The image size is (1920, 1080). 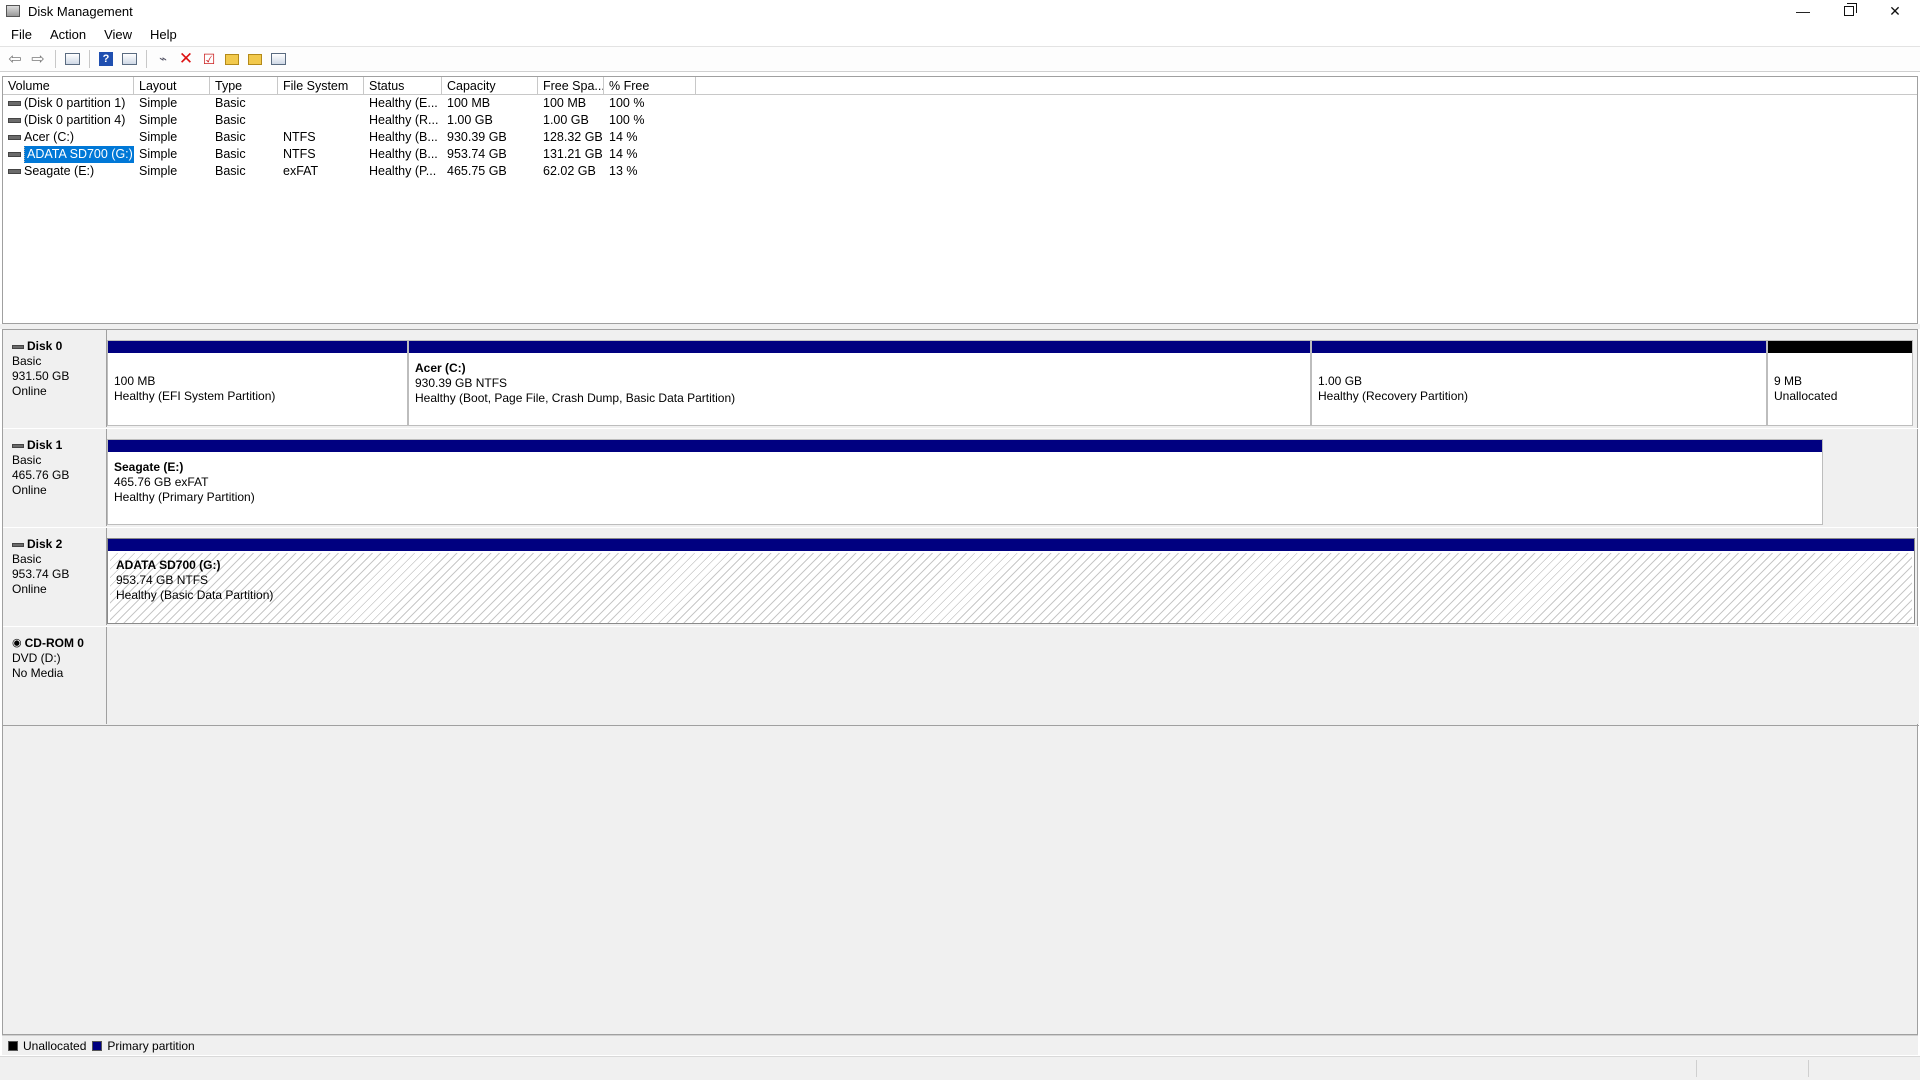 What do you see at coordinates (168, 565) in the screenshot?
I see `partition-name: ADATA SD700 (G:)` at bounding box center [168, 565].